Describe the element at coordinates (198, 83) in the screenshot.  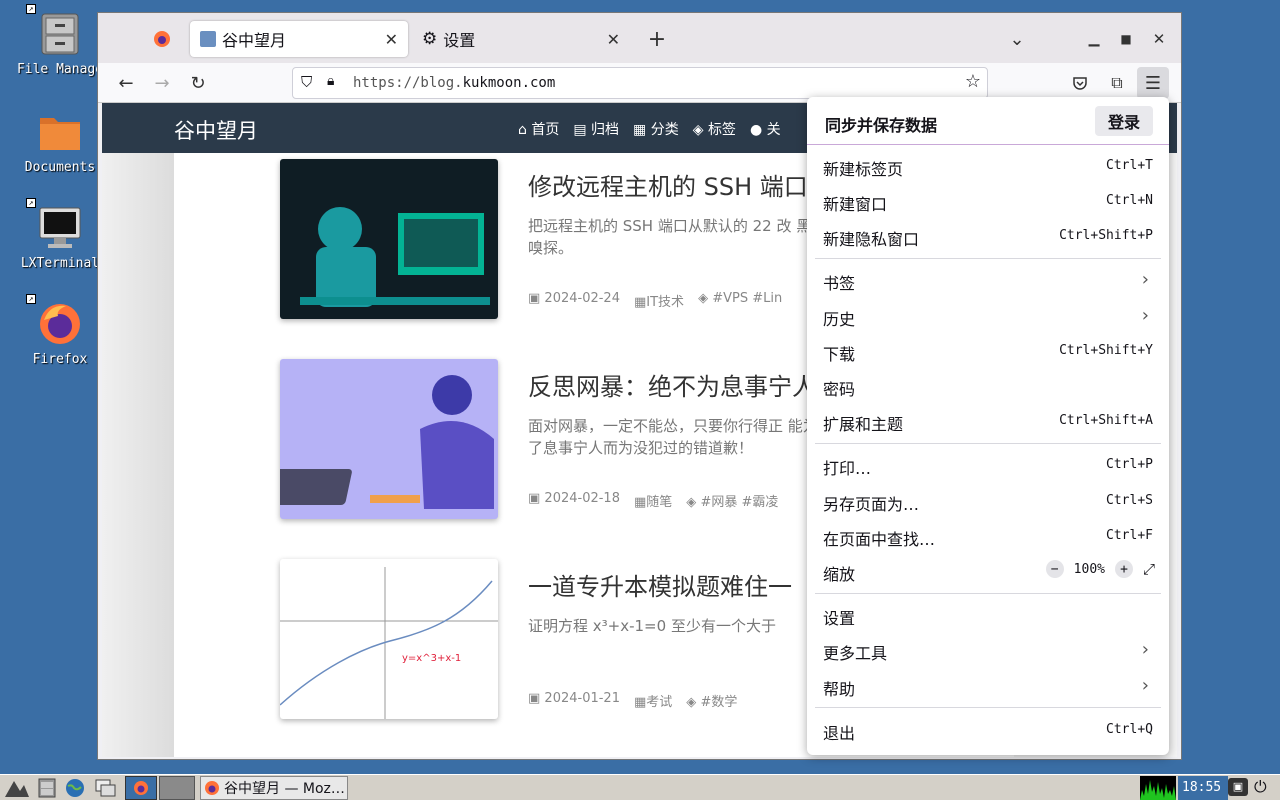
I see `reload-button: ↻` at that location.